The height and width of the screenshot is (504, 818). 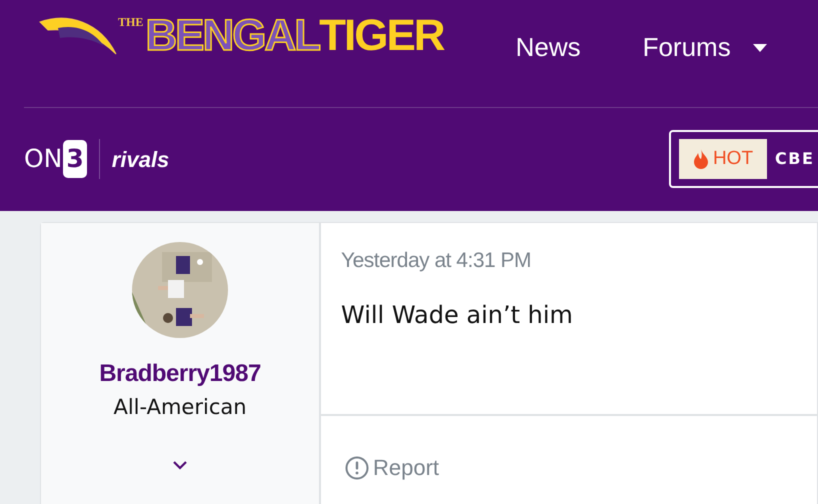 I want to click on post-time-link: Yesterday at 4:31 PM, so click(x=436, y=260).